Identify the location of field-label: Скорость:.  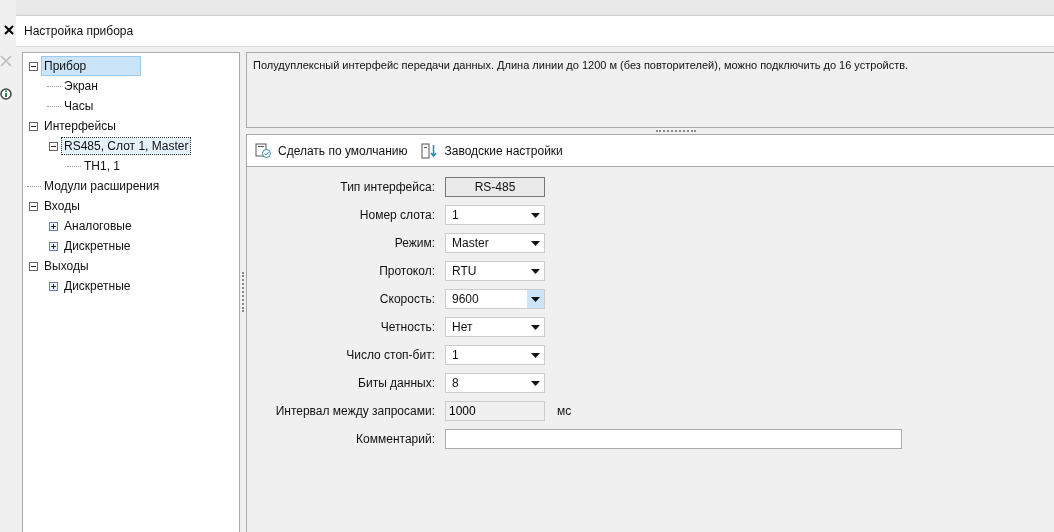
(406, 299).